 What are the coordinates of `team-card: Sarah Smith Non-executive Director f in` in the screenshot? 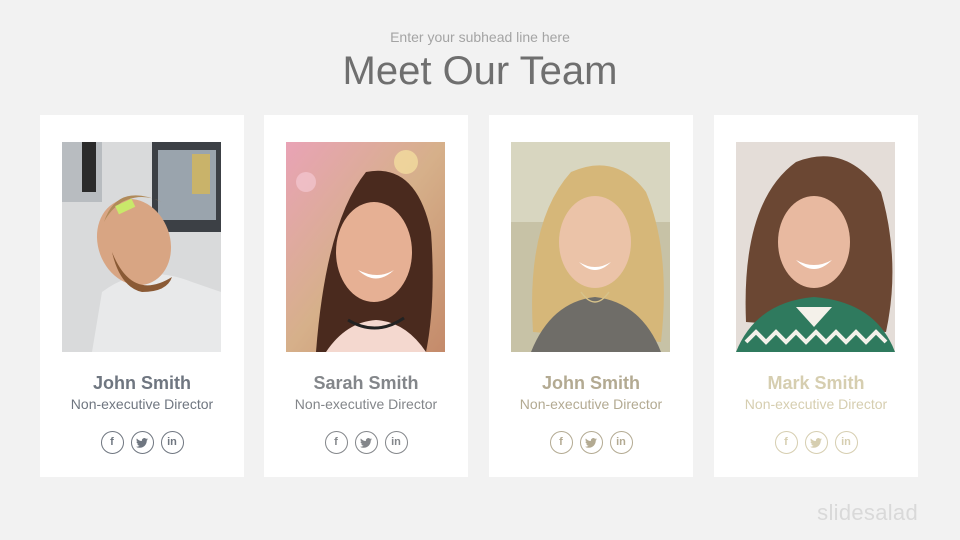 It's located at (366, 296).